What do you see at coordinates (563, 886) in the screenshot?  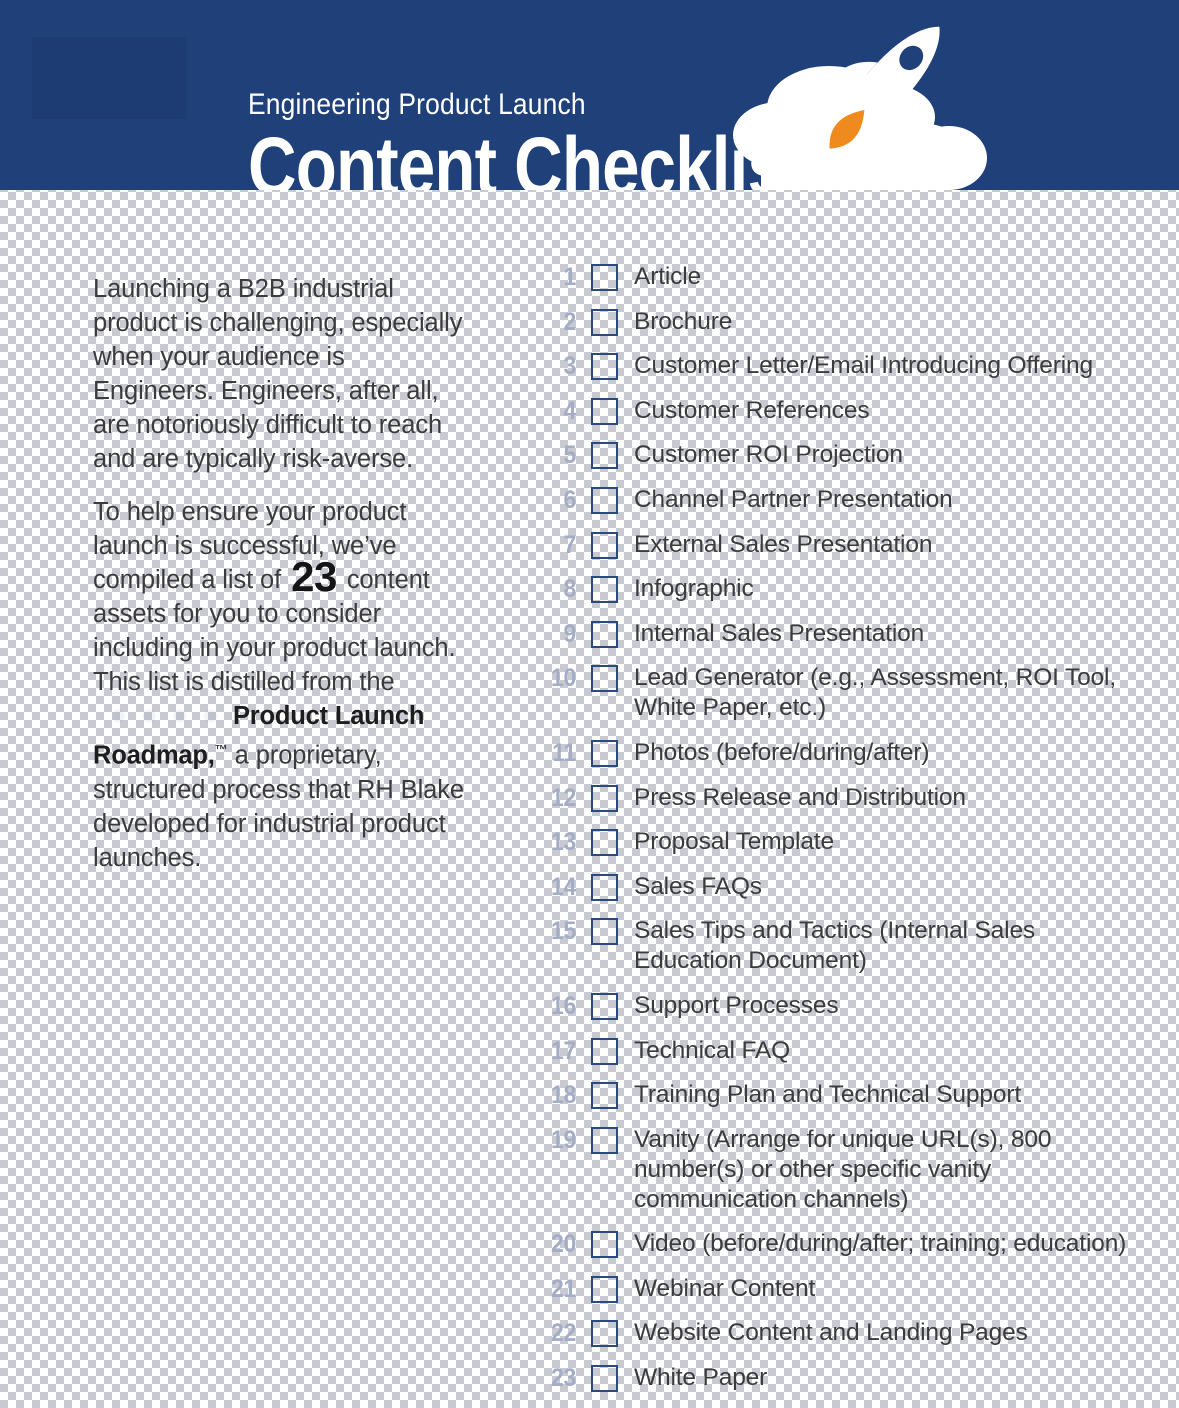 I see `checklist-item-number: 14` at bounding box center [563, 886].